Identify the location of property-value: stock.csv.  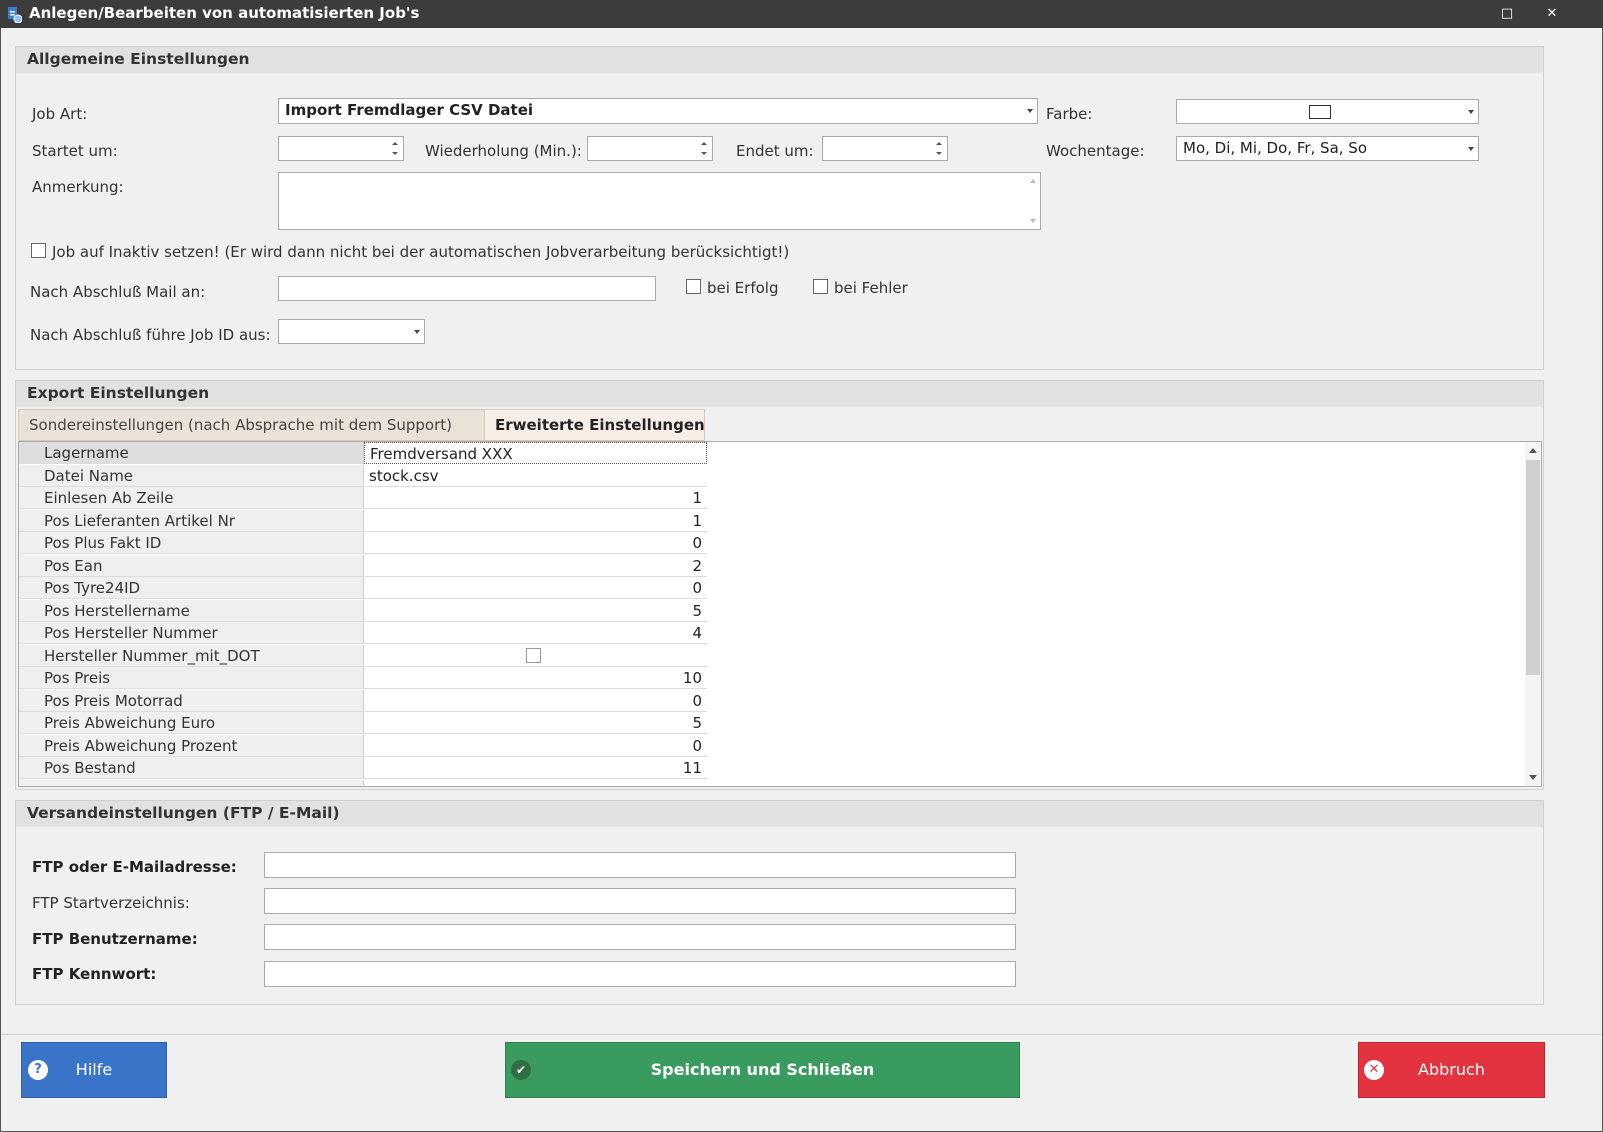
(535, 475).